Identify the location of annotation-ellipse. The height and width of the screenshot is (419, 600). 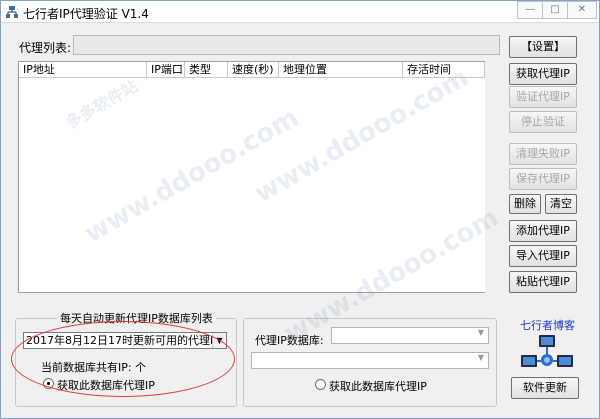
(123, 359).